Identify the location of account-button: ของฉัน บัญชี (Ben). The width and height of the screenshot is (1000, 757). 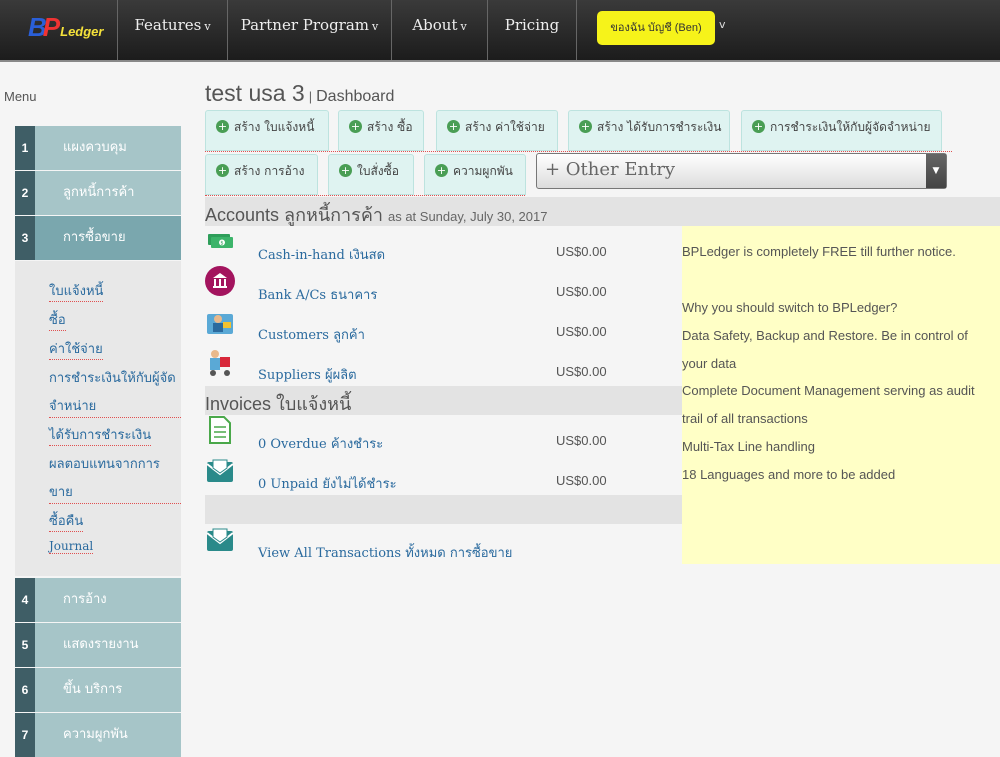
(656, 28).